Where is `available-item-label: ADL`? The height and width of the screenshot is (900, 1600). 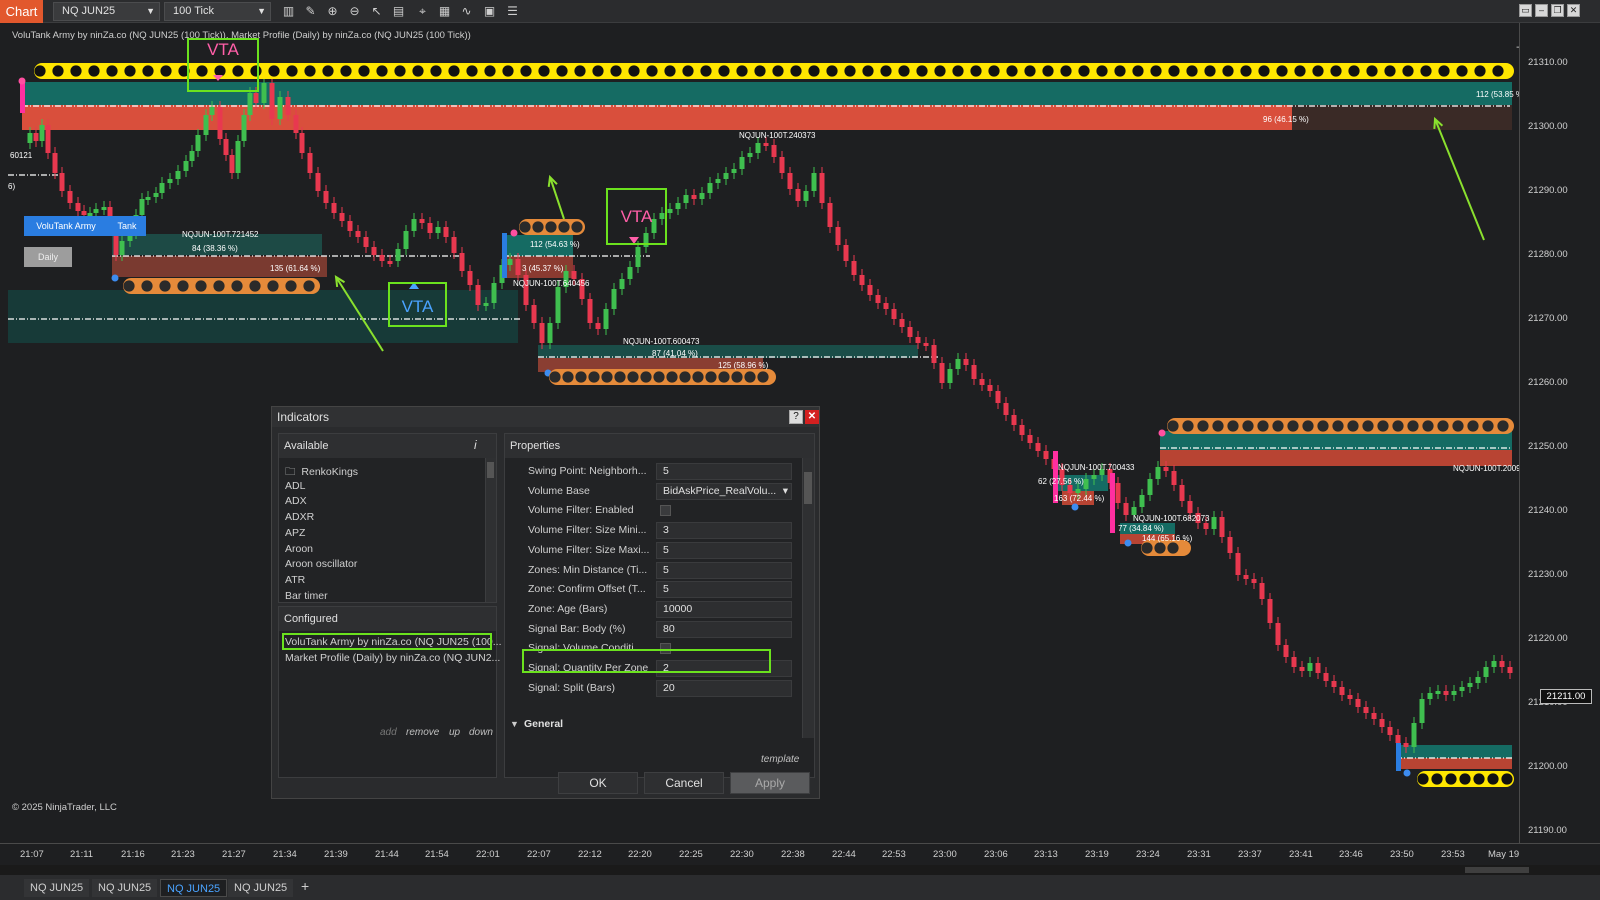
available-item-label: ADL is located at coordinates (295, 485).